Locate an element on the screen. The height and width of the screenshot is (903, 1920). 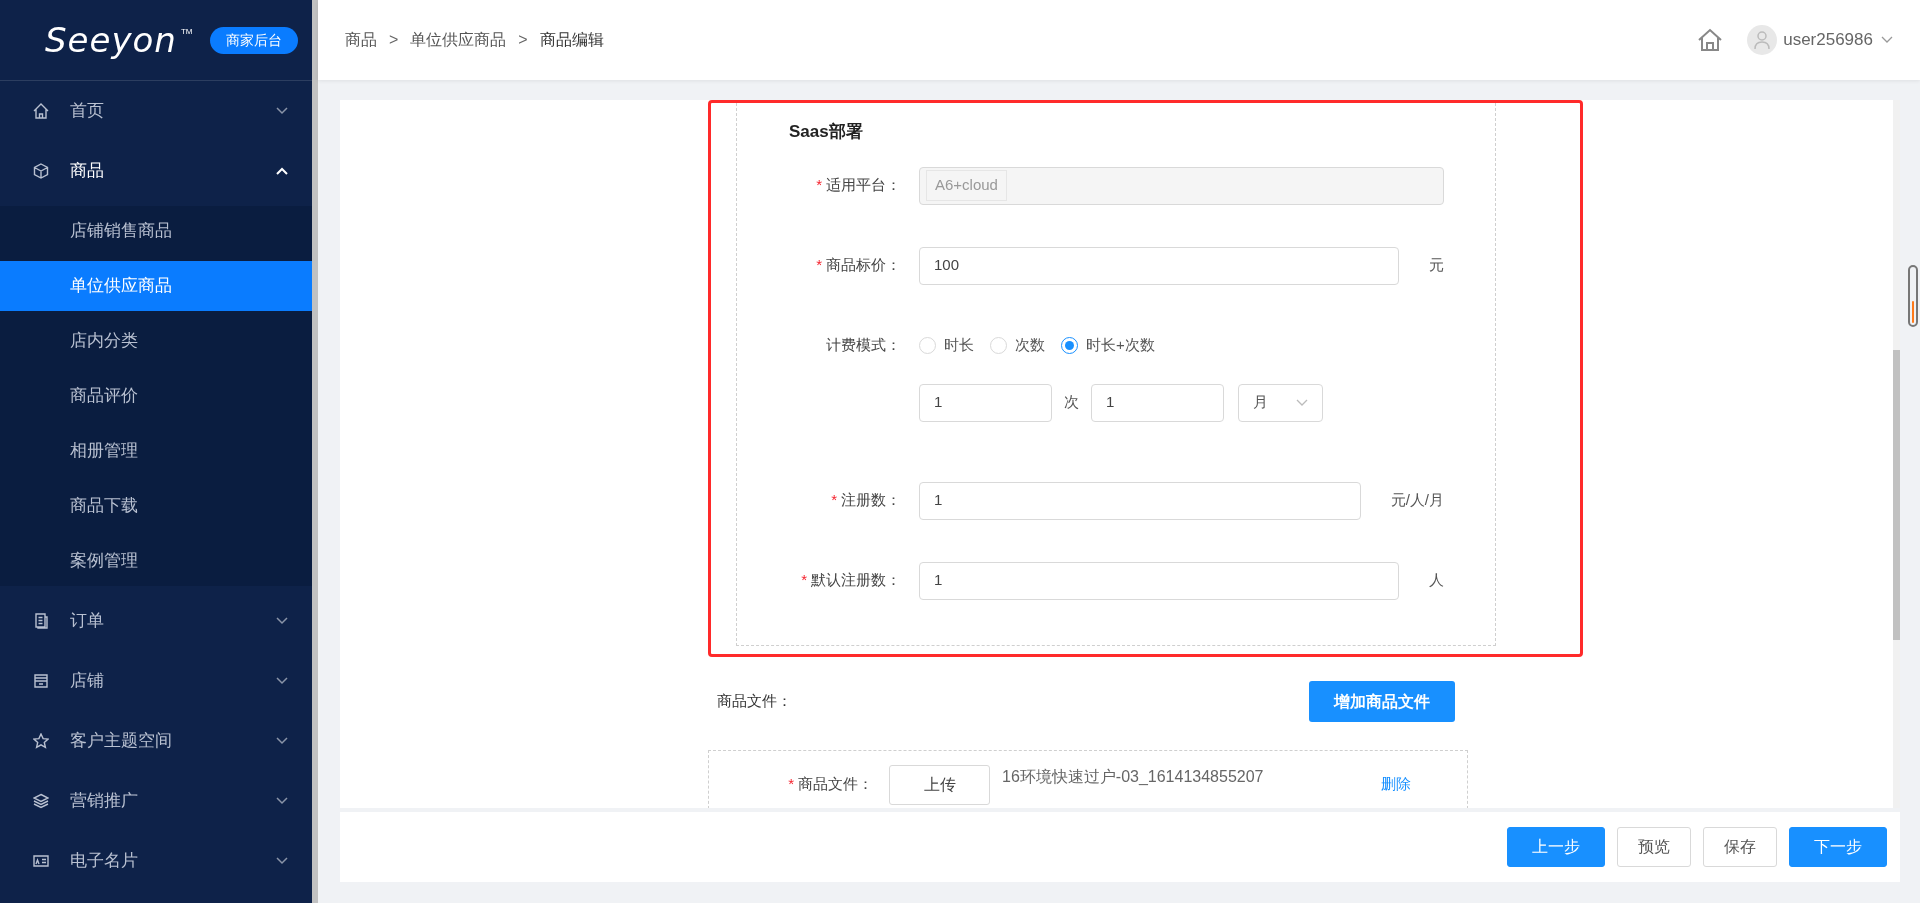
menu-item: 客户主题空间 is located at coordinates (156, 741).